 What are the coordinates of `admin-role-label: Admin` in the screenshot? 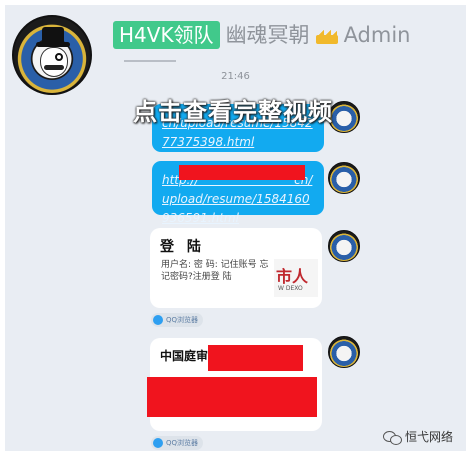 It's located at (377, 35).